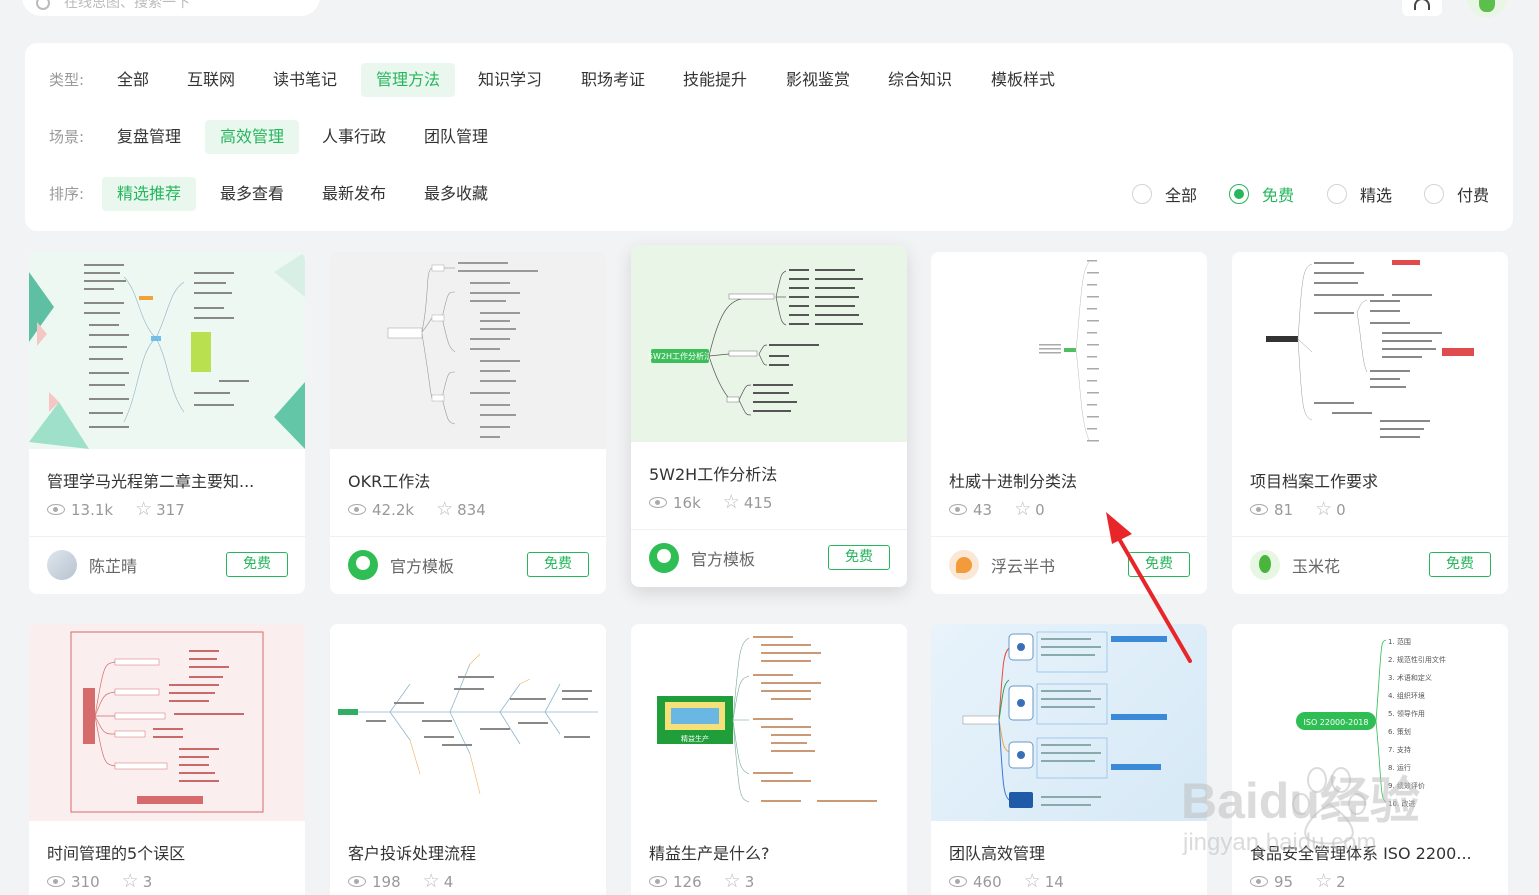  I want to click on template-card: 项目档案工作要求 81 ☆ 0 玉米花 免费, so click(1370, 423).